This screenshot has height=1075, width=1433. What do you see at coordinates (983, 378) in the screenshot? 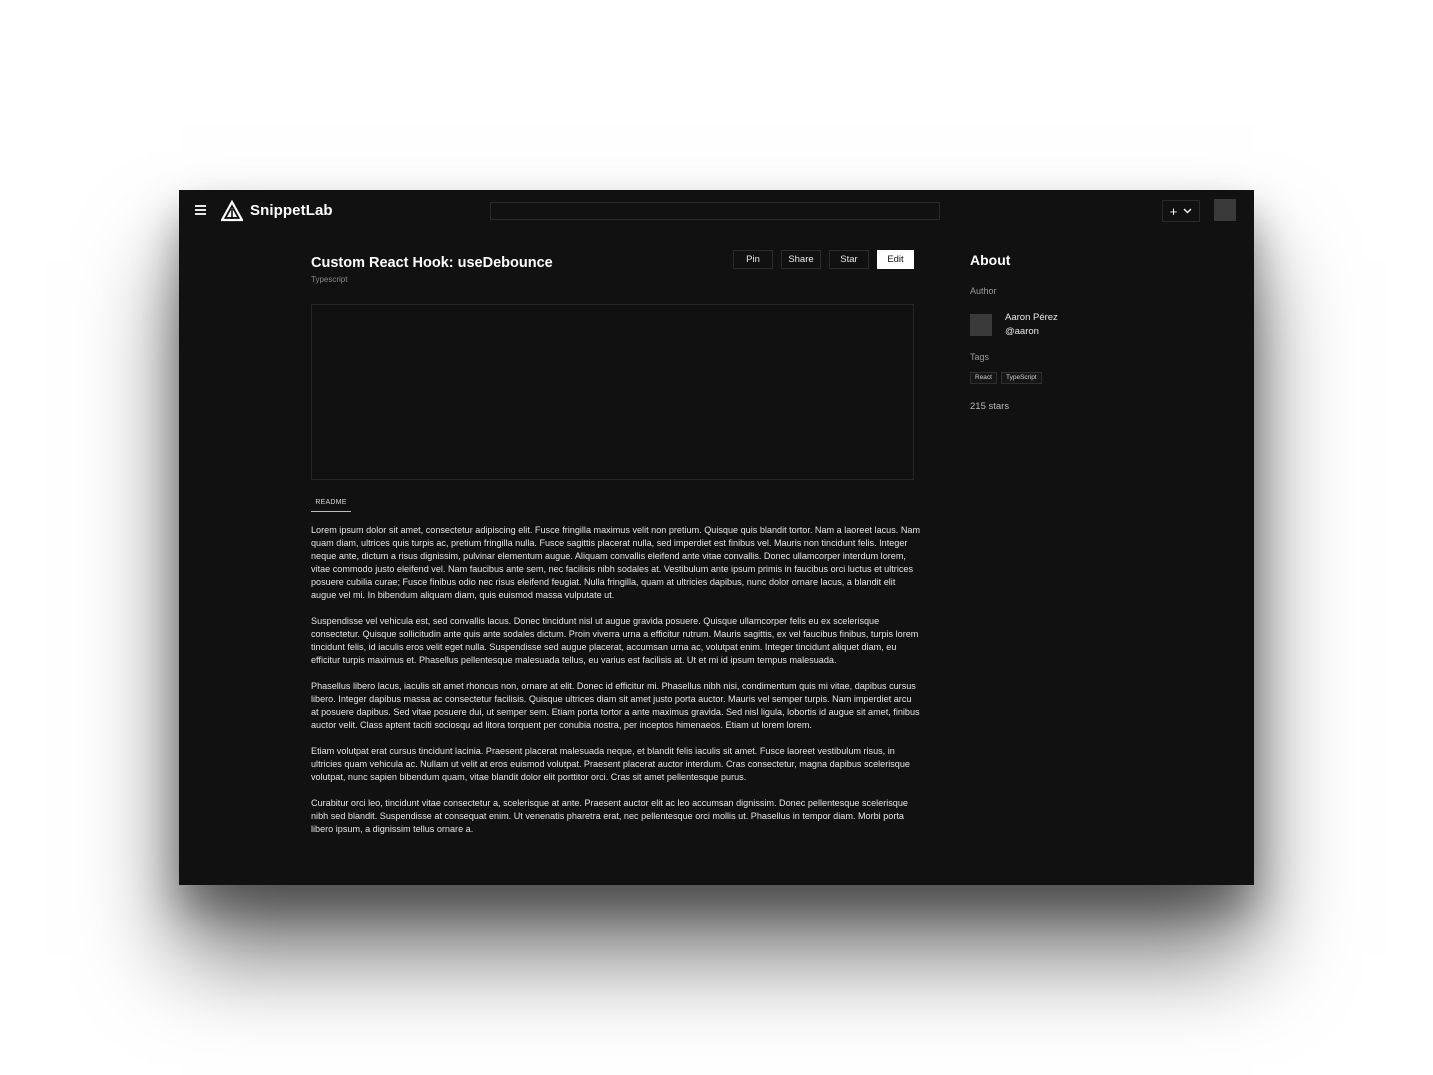
I see `tag-react: React` at bounding box center [983, 378].